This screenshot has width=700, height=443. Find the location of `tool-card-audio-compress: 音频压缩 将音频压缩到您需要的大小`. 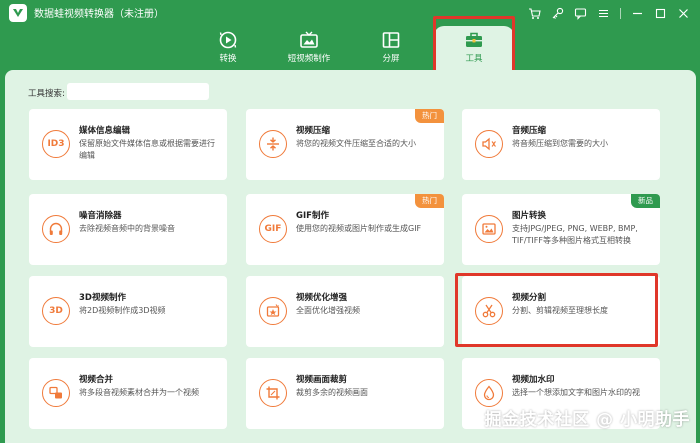

tool-card-audio-compress: 音频压缩 将音频压缩到您需要的大小 is located at coordinates (561, 144).